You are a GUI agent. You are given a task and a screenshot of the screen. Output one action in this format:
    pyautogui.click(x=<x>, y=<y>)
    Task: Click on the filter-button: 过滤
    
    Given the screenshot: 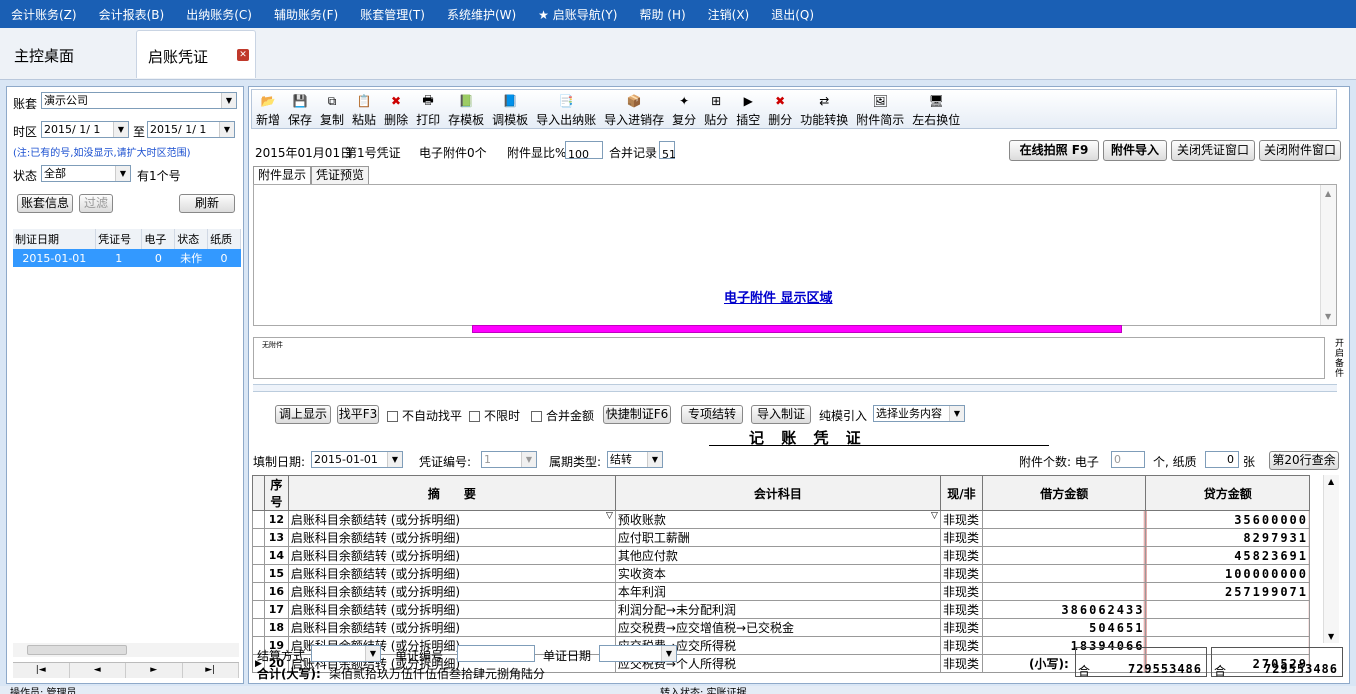 What is the action you would take?
    pyautogui.click(x=96, y=203)
    